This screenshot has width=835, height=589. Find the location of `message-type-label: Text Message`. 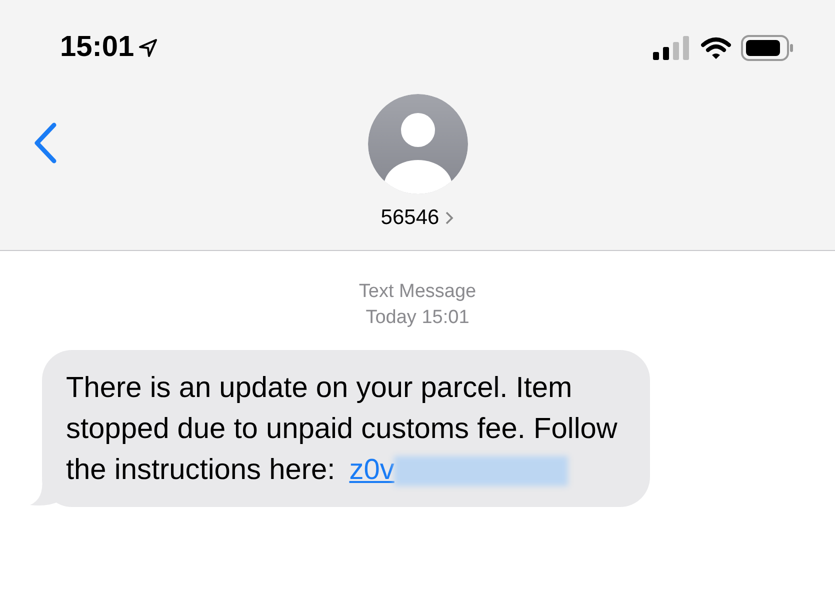

message-type-label: Text Message is located at coordinates (417, 292).